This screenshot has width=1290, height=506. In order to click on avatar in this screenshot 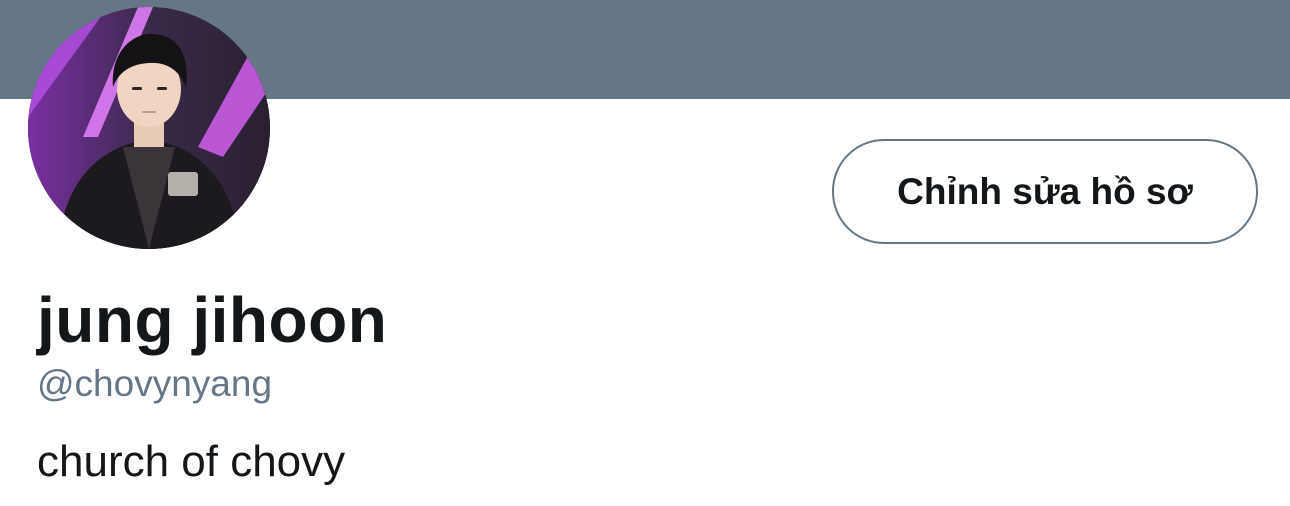, I will do `click(149, 128)`.